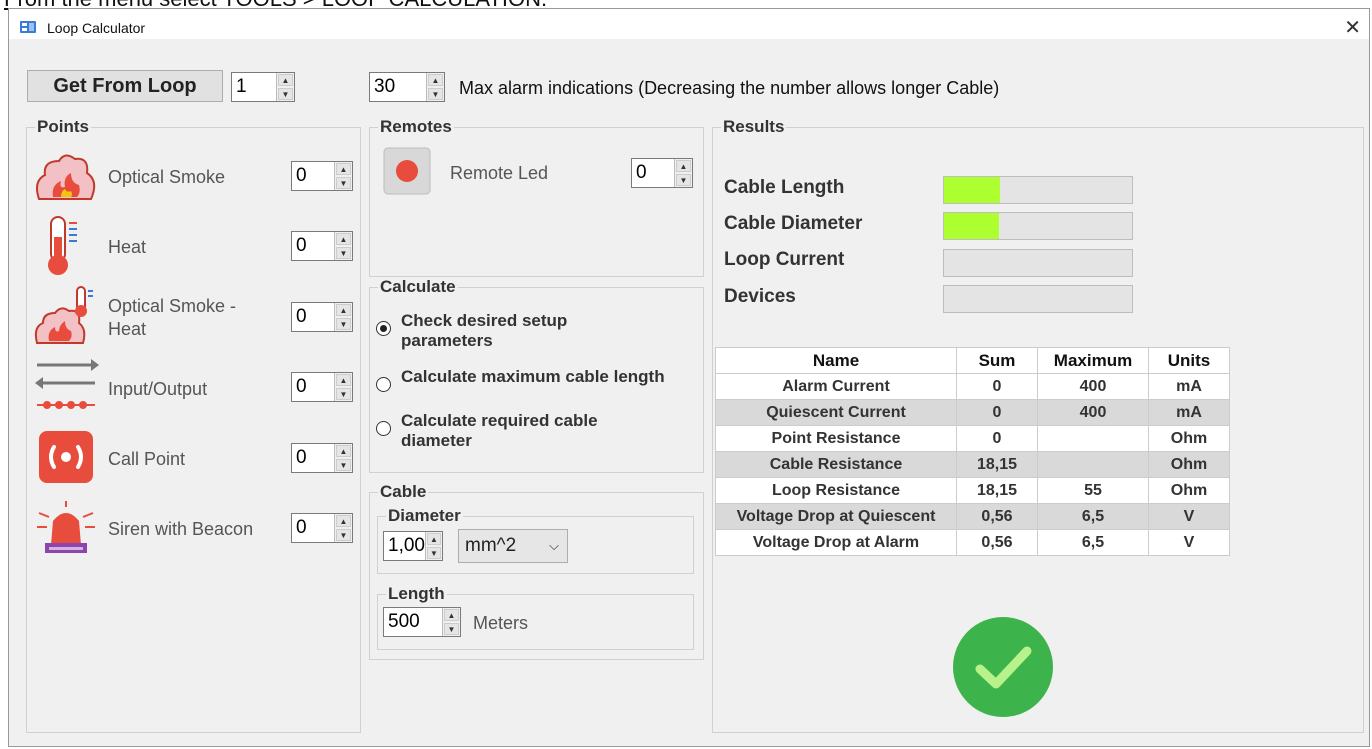 Image resolution: width=1372 pixels, height=749 pixels. Describe the element at coordinates (689, 24) in the screenshot. I see `title-bar: Loop Calculator ✕` at that location.